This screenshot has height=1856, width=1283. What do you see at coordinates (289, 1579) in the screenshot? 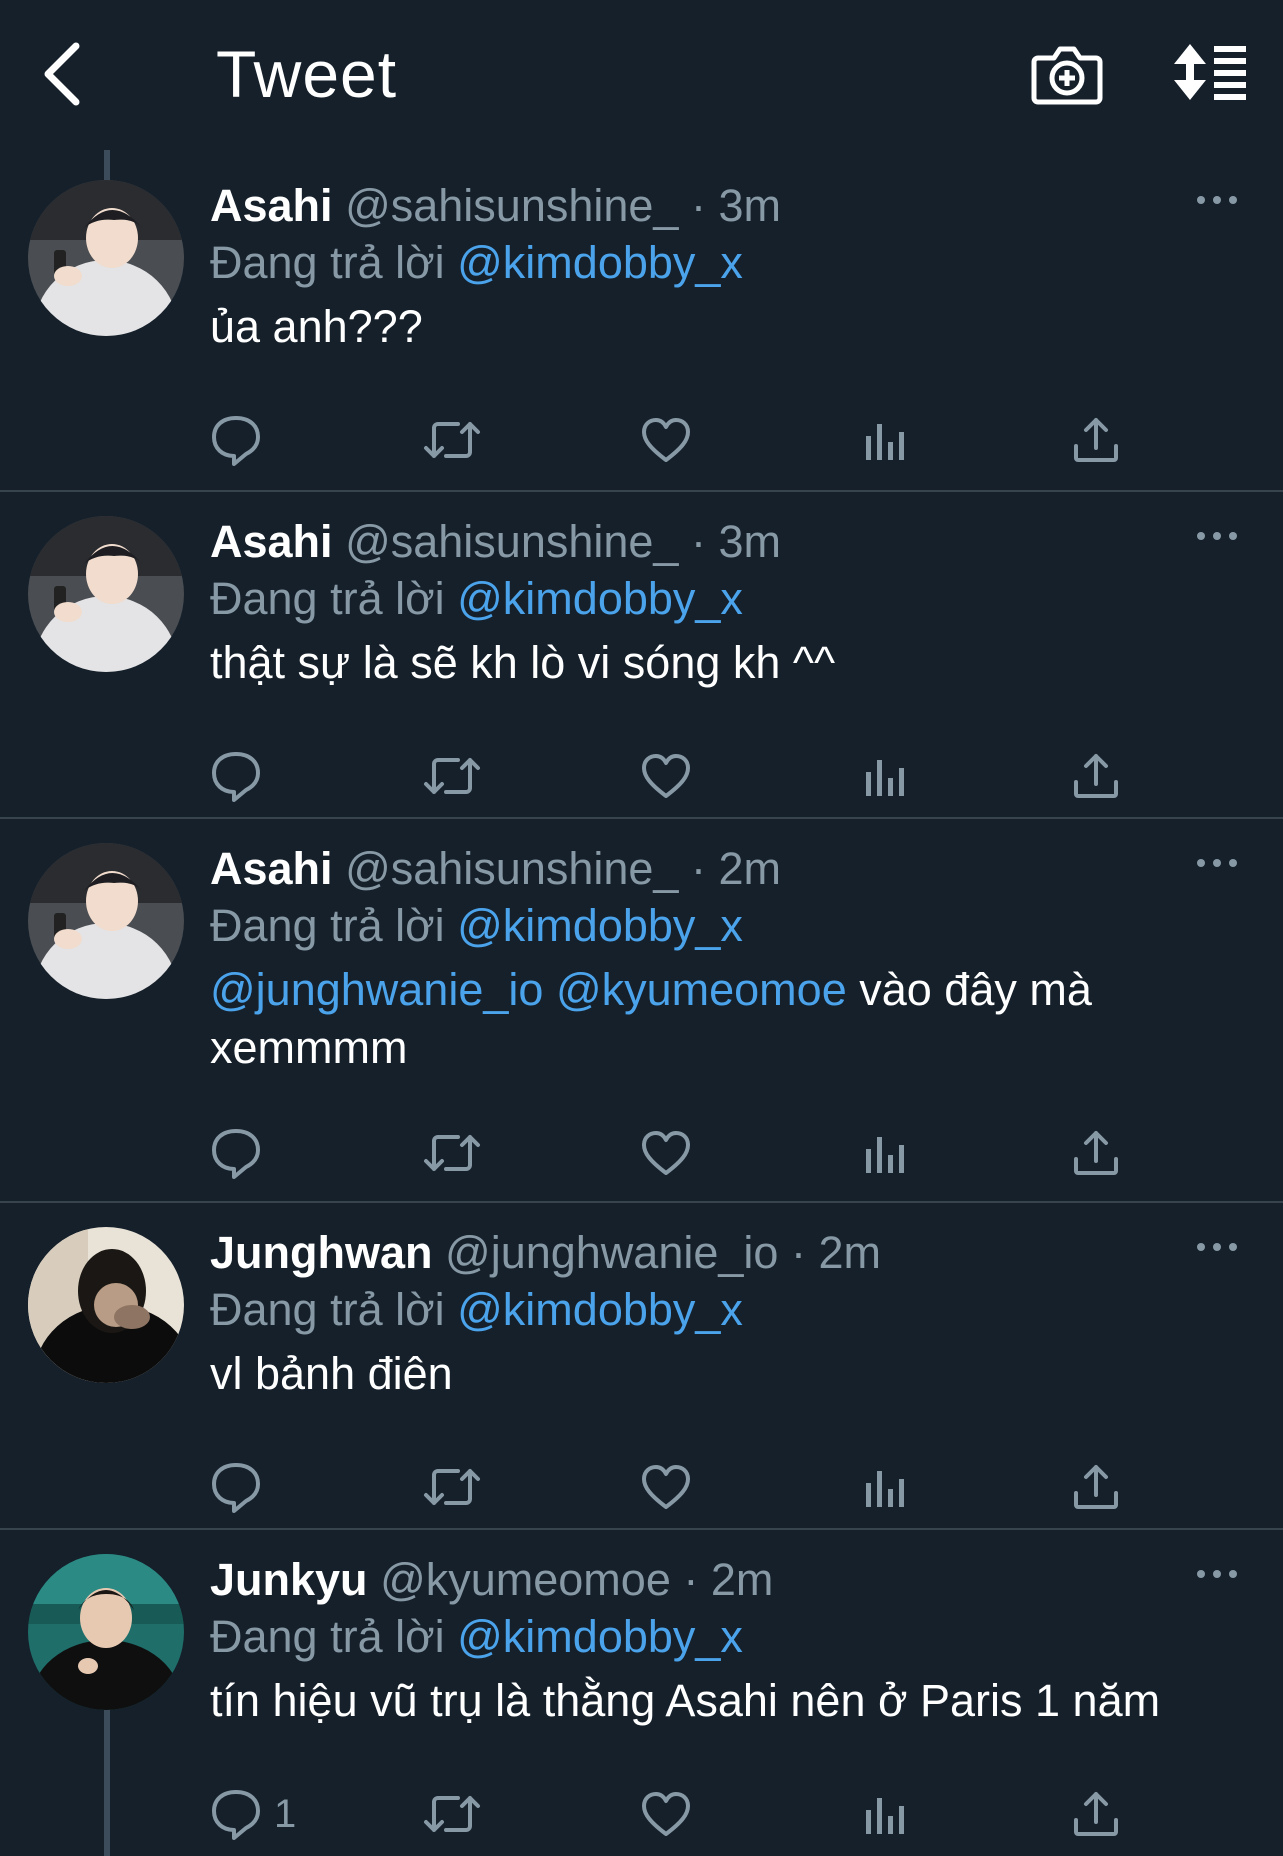
I see `display-name: Junkyu` at bounding box center [289, 1579].